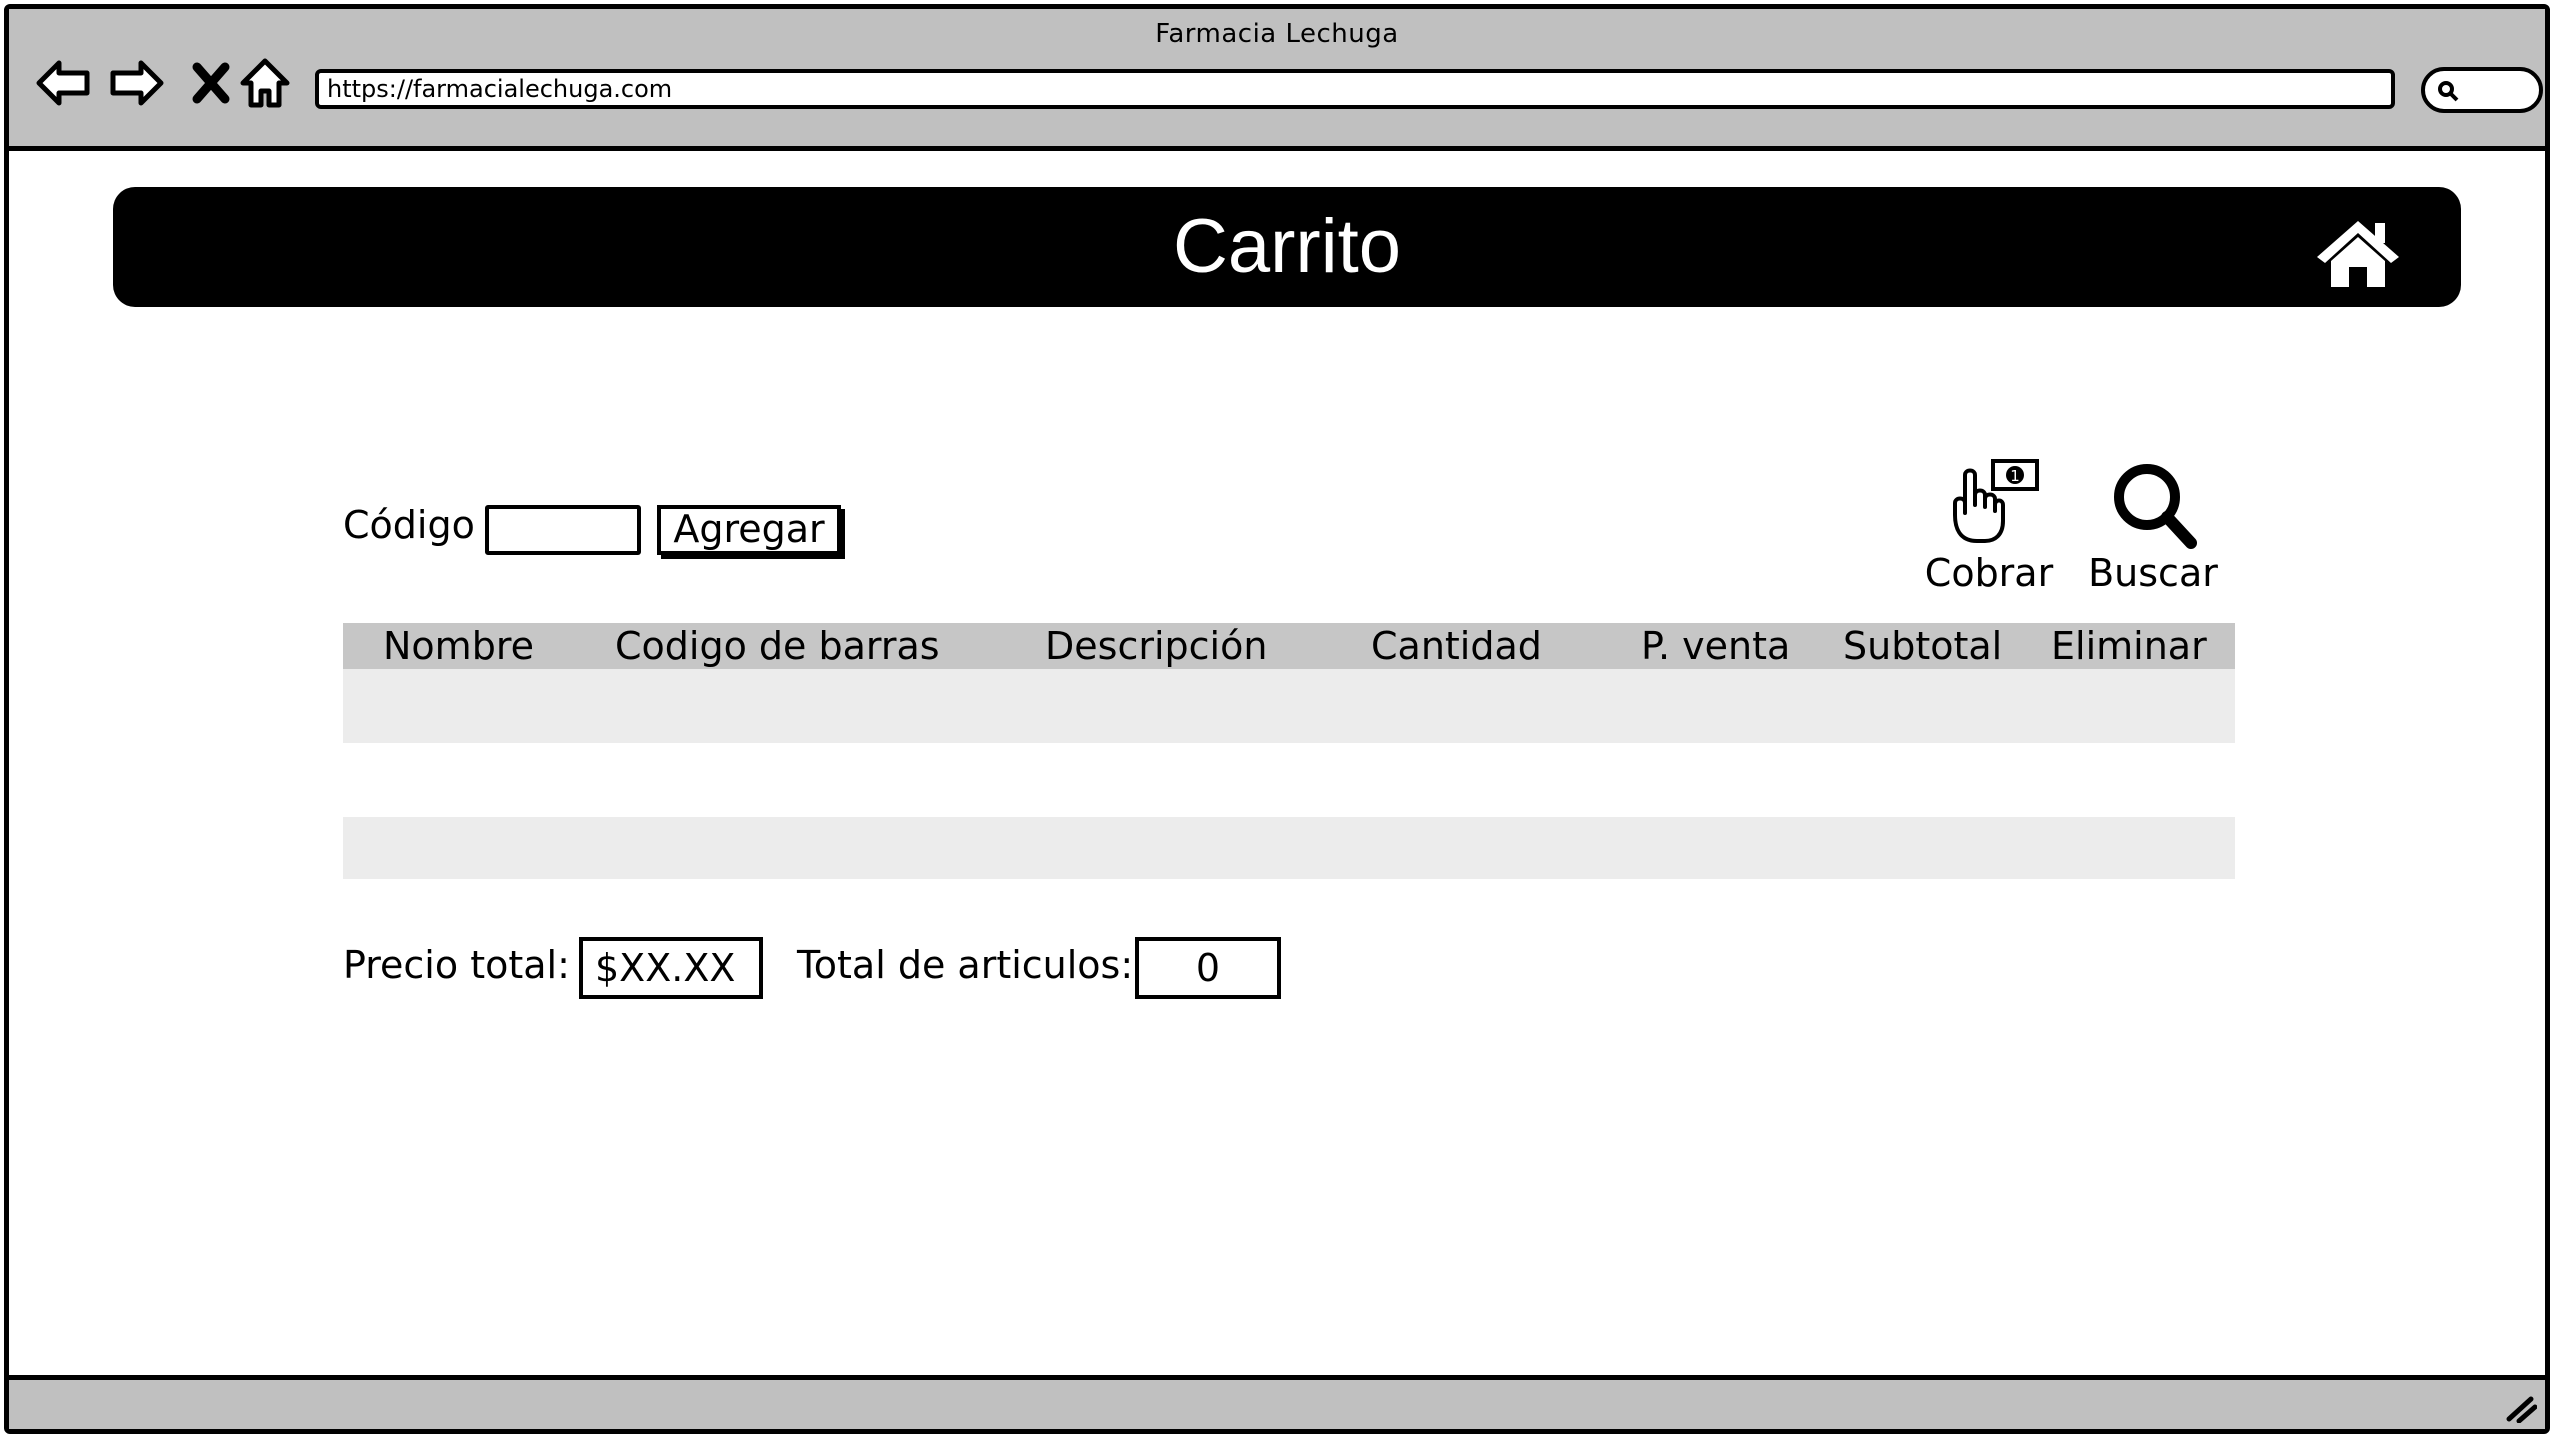 Image resolution: width=2560 pixels, height=1440 pixels. Describe the element at coordinates (1277, 1402) in the screenshot. I see `browser-statusbar` at that location.